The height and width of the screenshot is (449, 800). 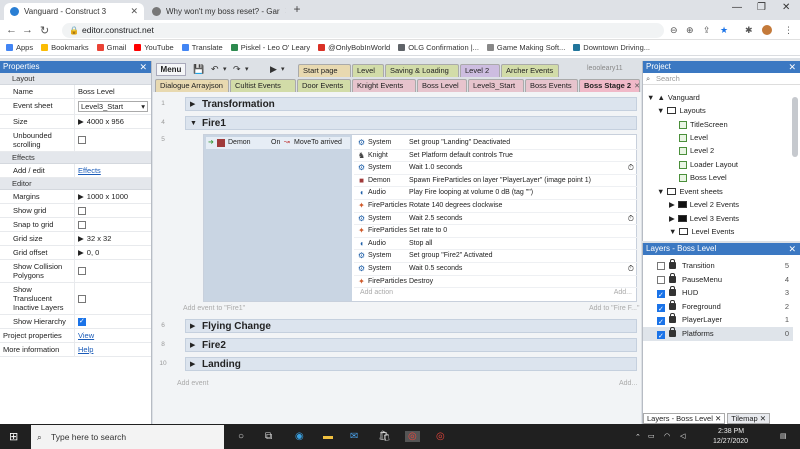 What do you see at coordinates (75, 122) in the screenshot?
I see `prop-size: Size ▶ 4000 x 956` at bounding box center [75, 122].